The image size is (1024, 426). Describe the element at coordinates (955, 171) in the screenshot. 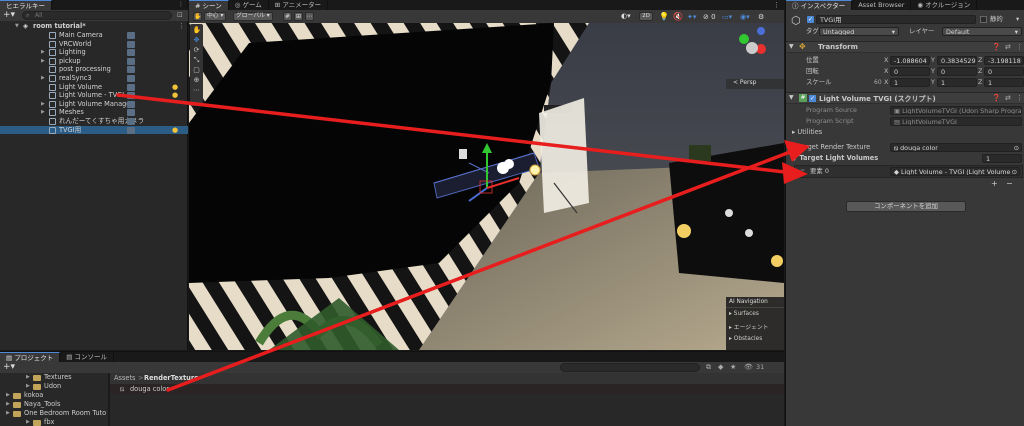

I see `element-0-field: ◆ Light Volume - TVGI (Light Volume ⊙` at that location.